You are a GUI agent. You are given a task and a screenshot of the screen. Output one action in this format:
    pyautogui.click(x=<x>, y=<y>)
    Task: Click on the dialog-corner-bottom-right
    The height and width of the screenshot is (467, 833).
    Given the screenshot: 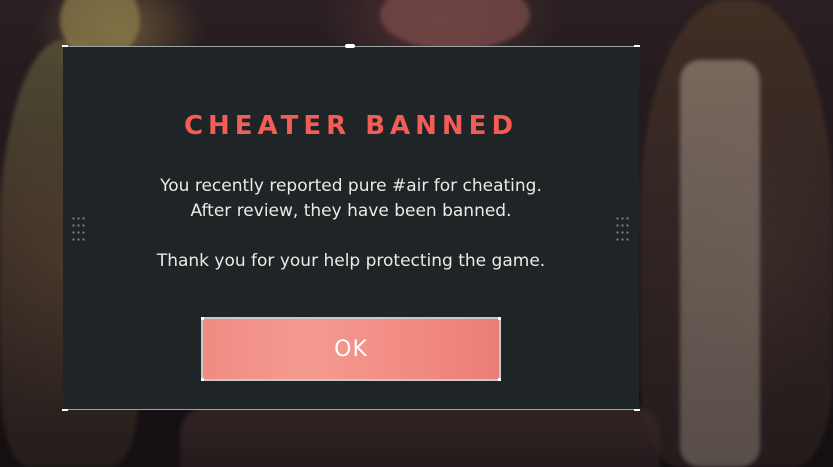 What is the action you would take?
    pyautogui.click(x=637, y=410)
    